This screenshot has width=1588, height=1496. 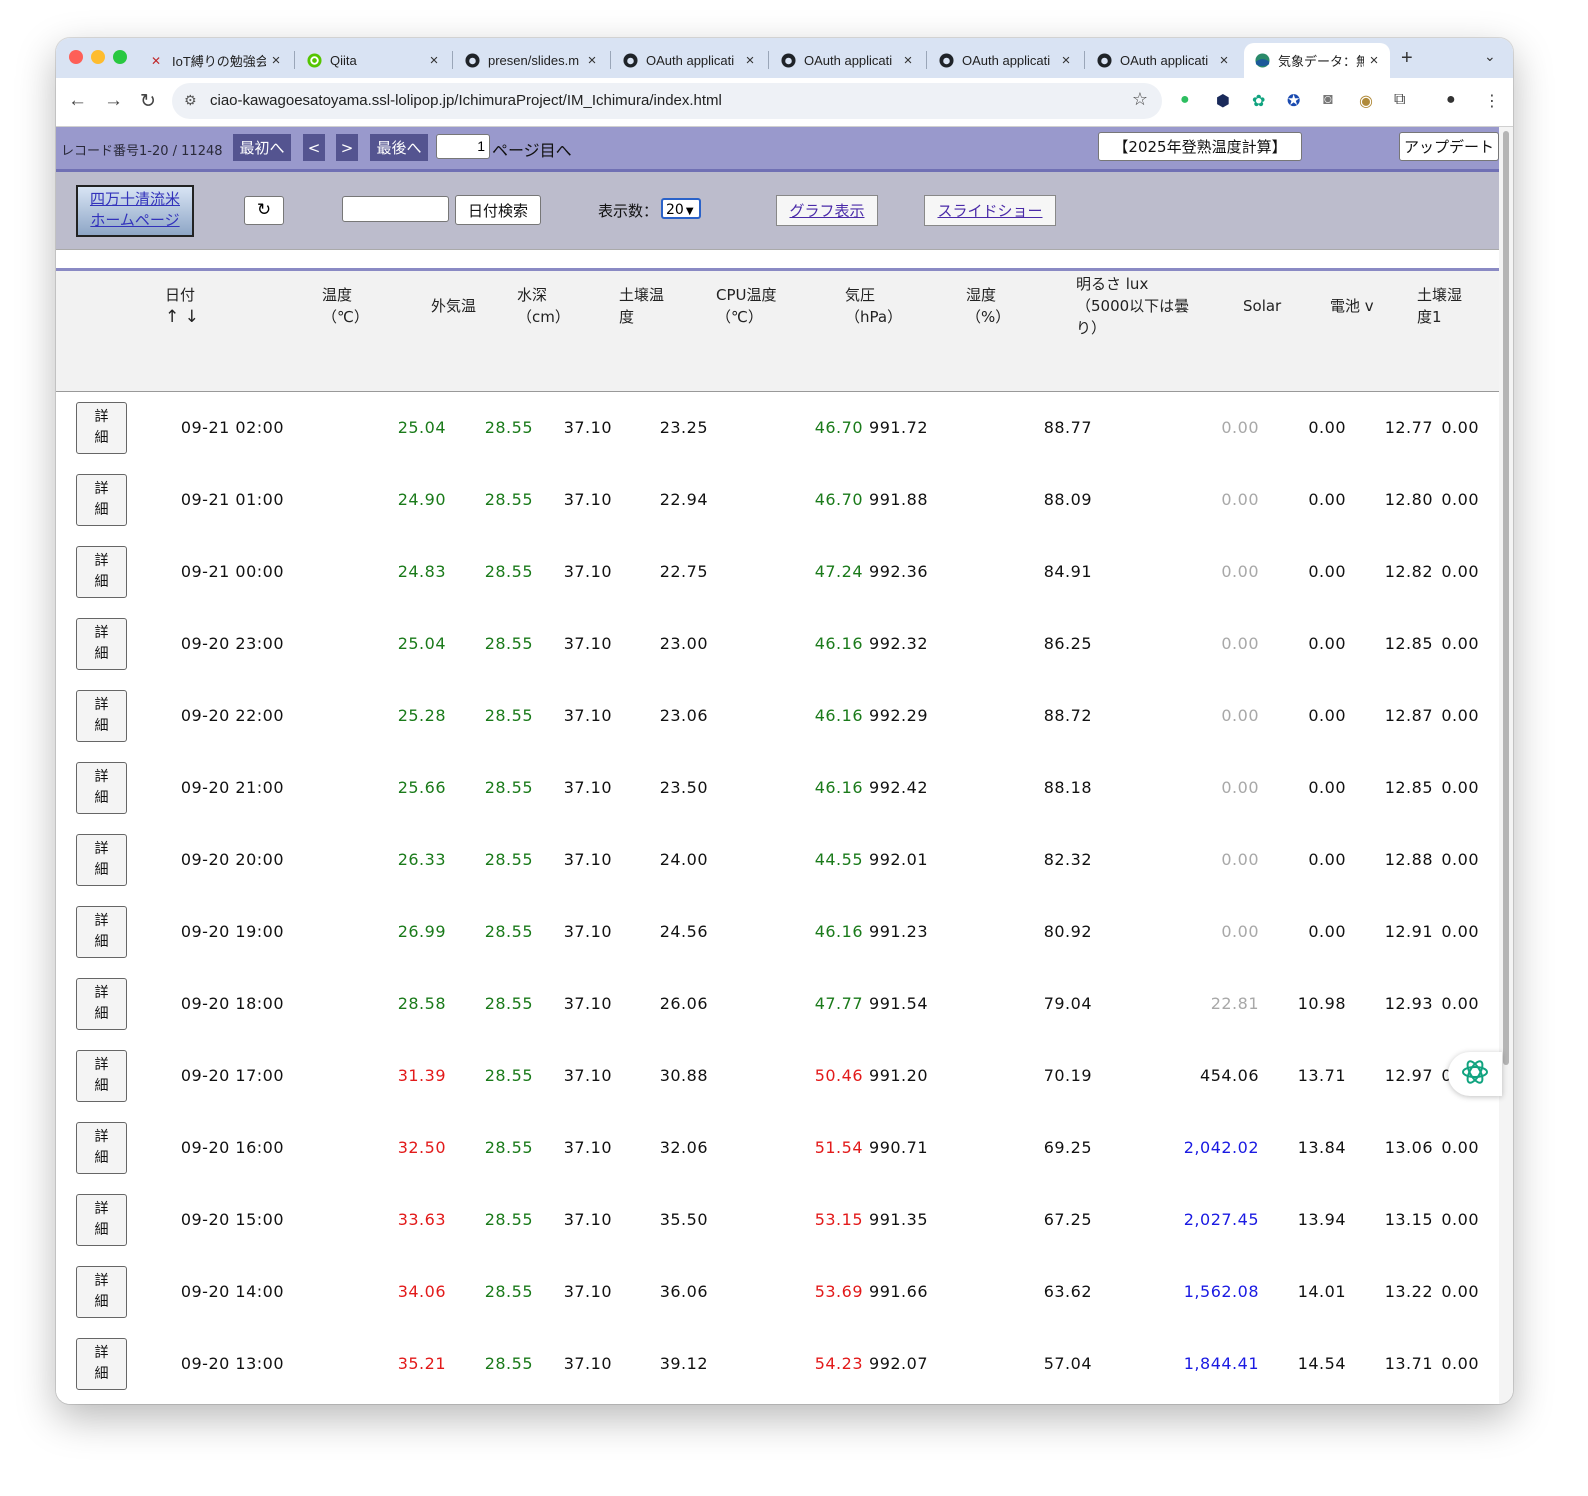 What do you see at coordinates (156, 60) in the screenshot?
I see `connpass-icon: ✕` at bounding box center [156, 60].